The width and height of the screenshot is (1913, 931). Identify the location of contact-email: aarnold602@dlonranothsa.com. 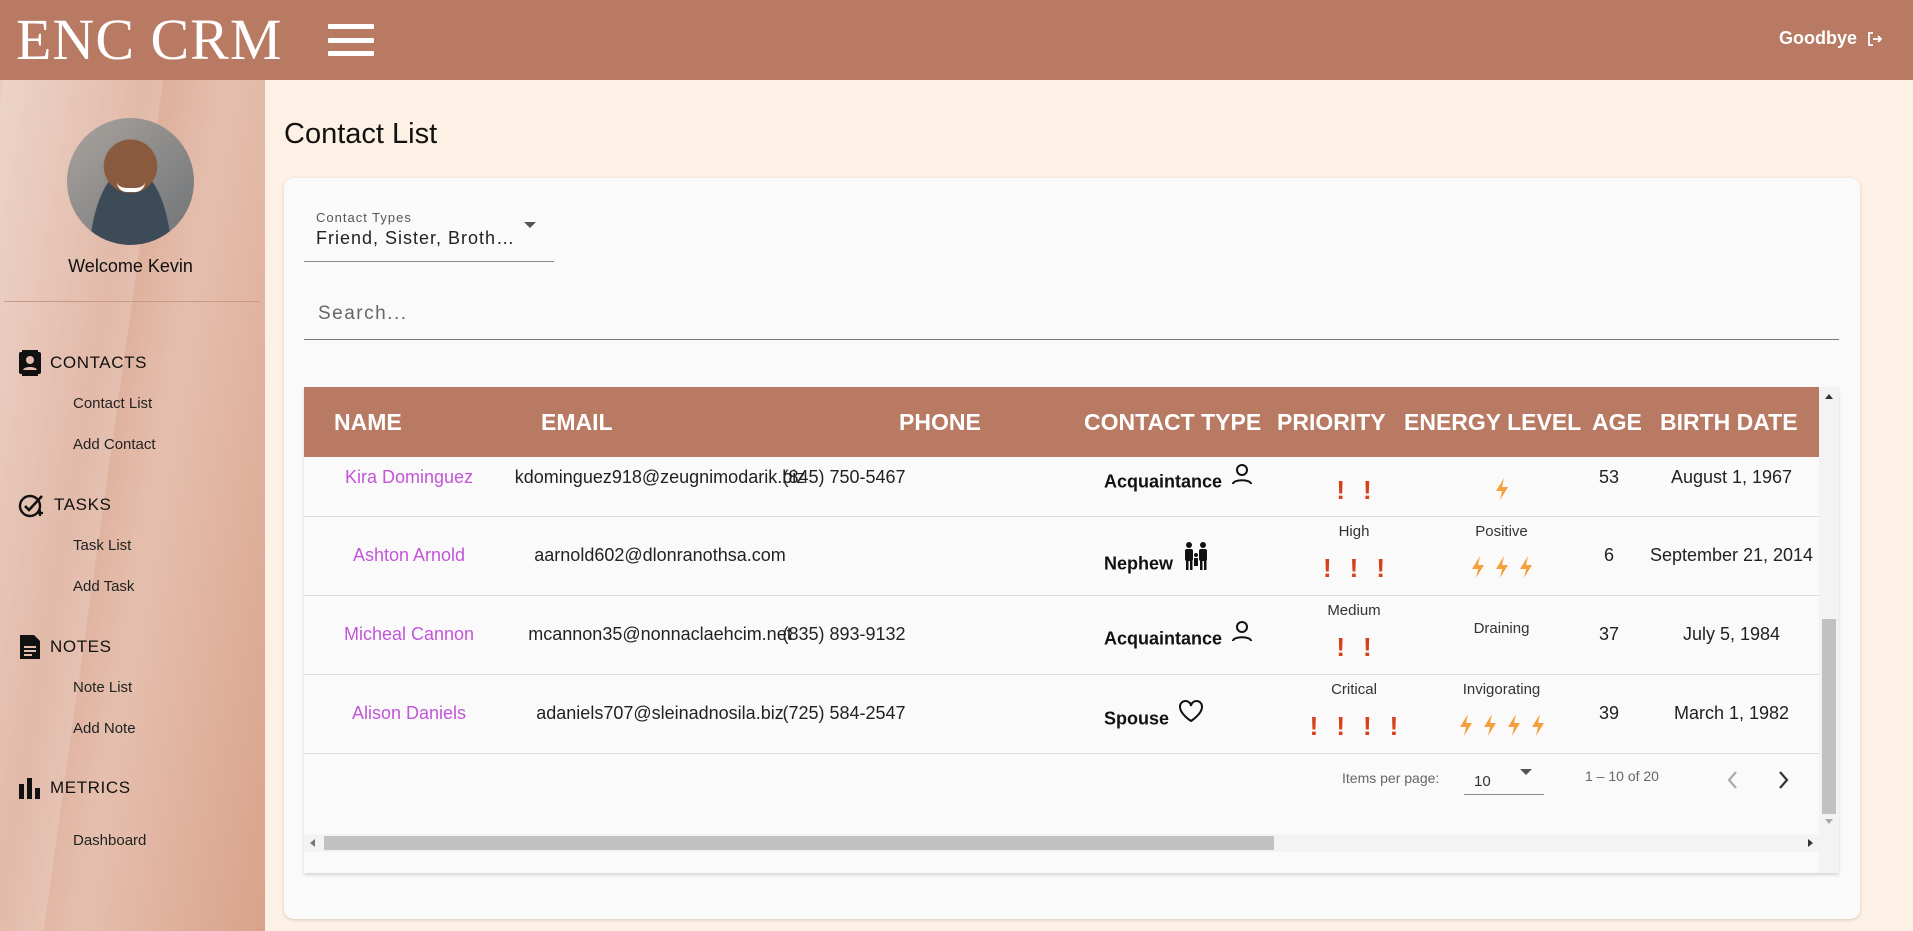
(660, 555).